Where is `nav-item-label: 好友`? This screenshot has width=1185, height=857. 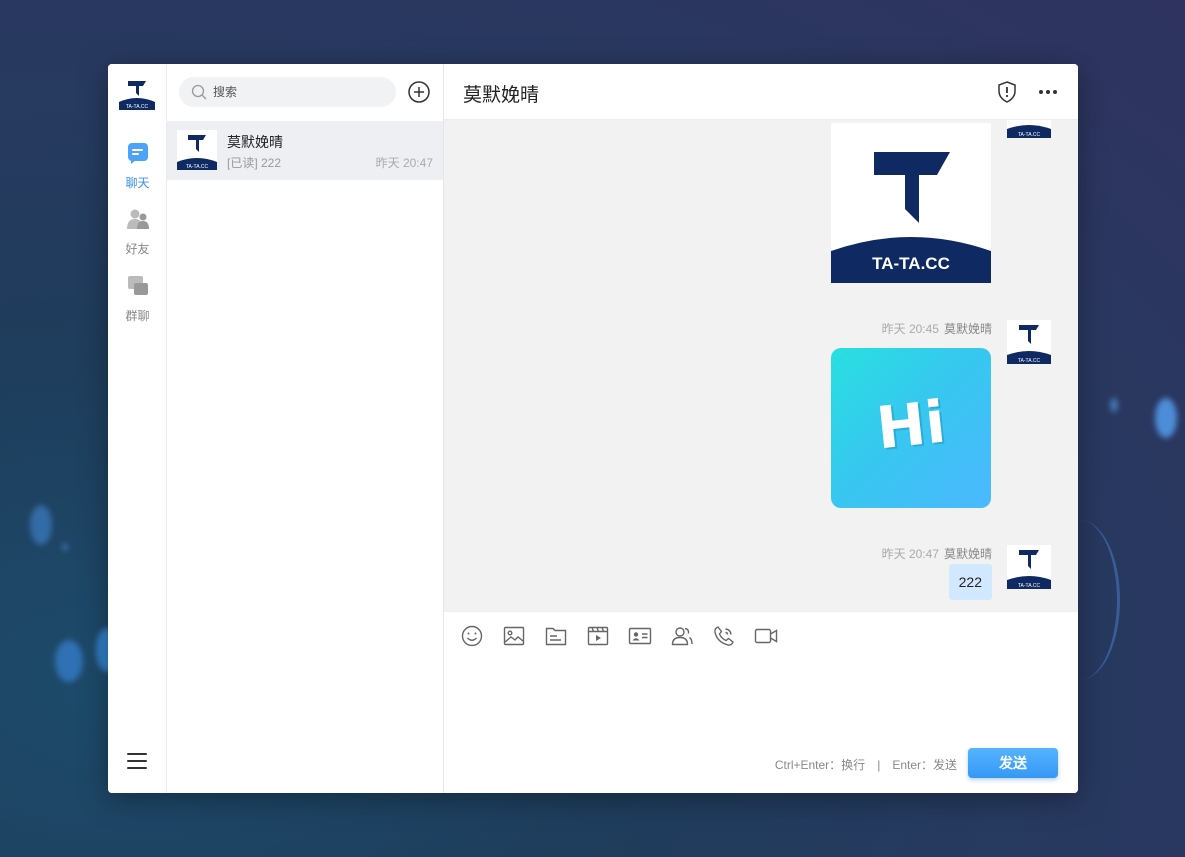
nav-item-label: 好友 is located at coordinates (137, 249).